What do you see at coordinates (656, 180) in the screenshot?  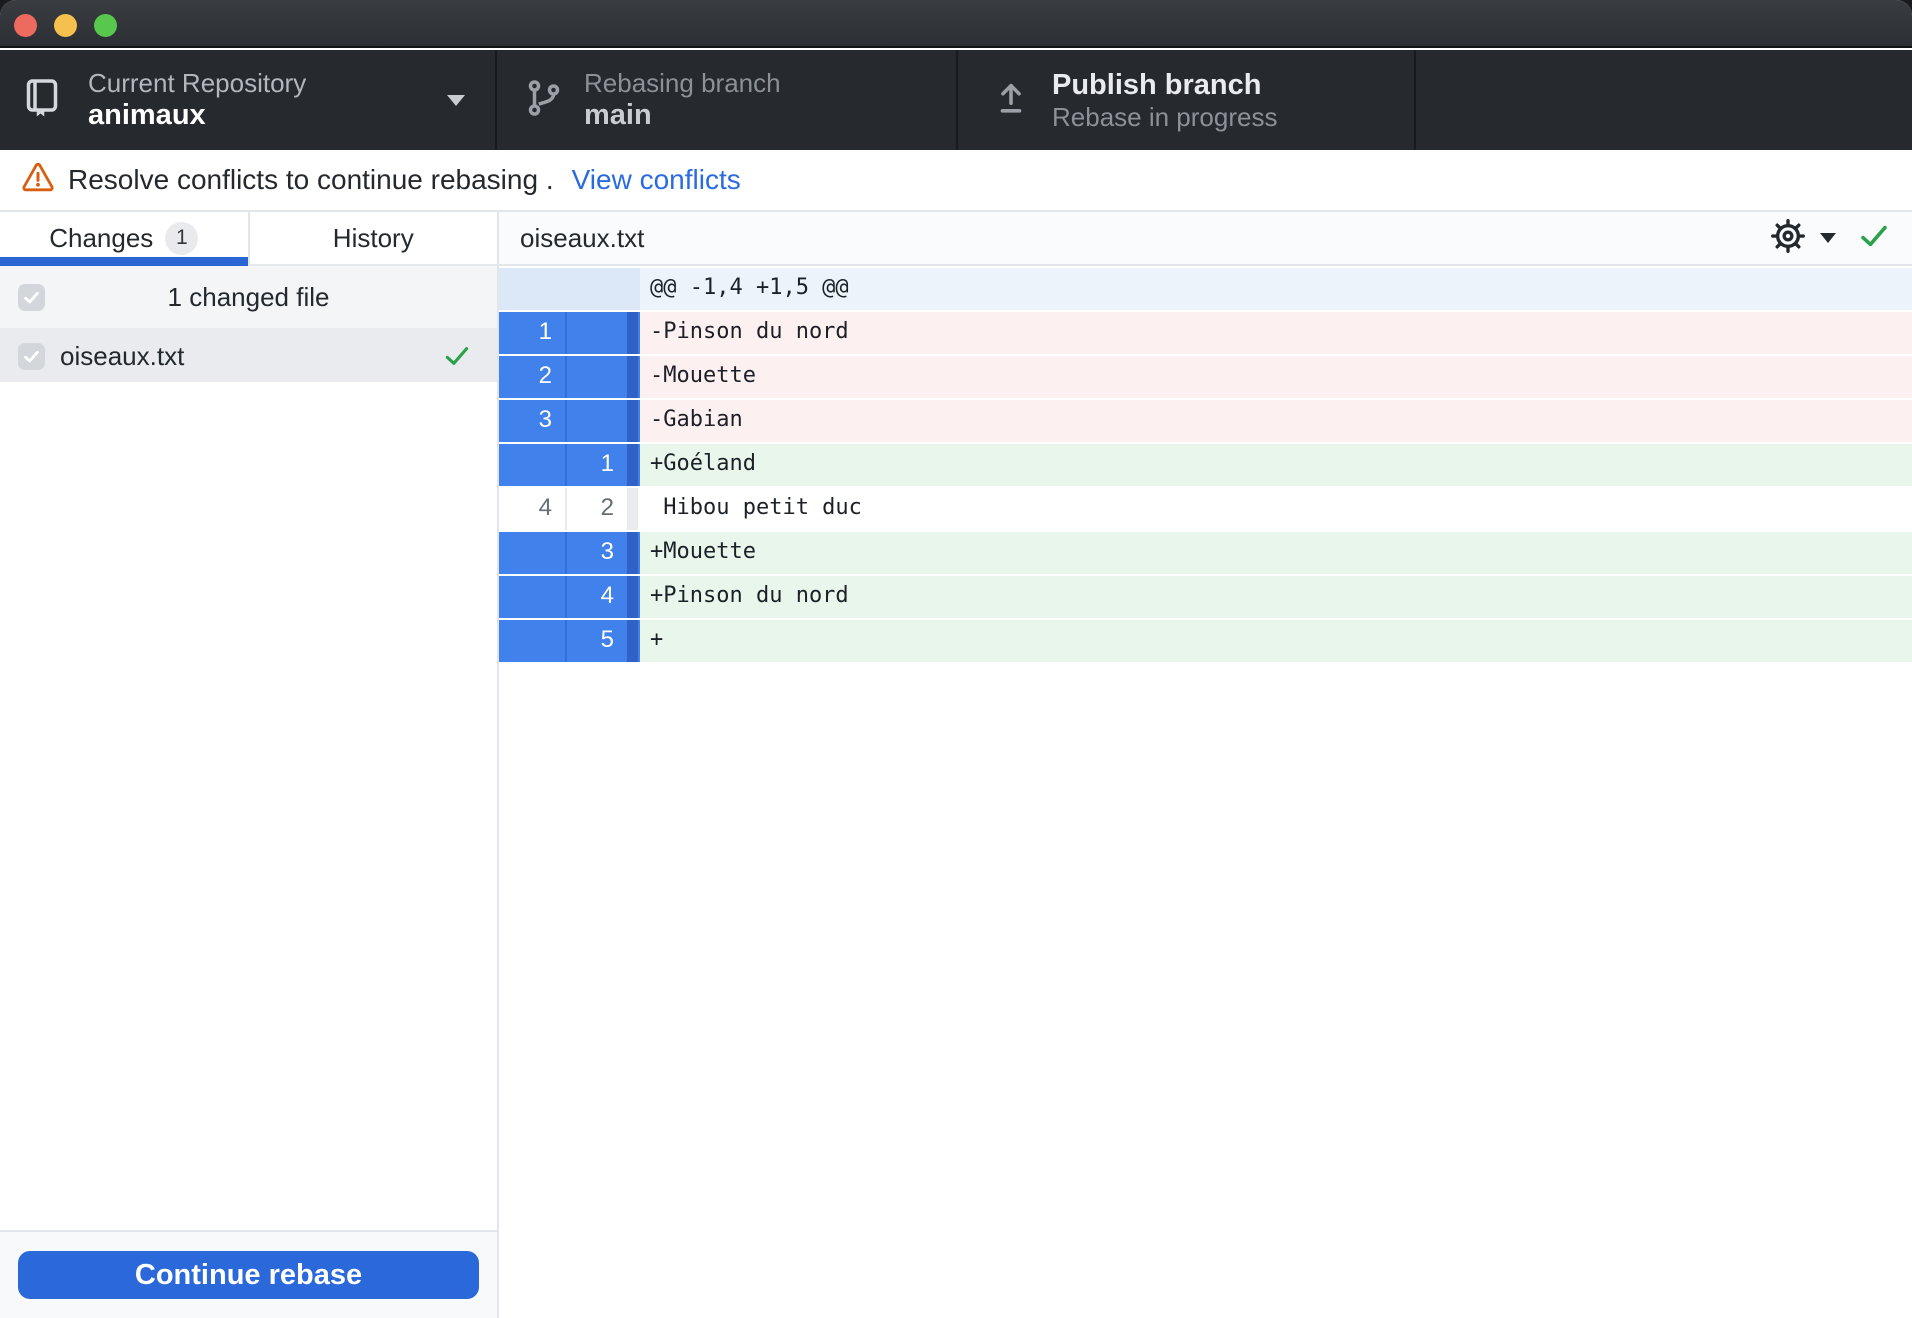 I see `view-conflicts-link: View conflicts` at bounding box center [656, 180].